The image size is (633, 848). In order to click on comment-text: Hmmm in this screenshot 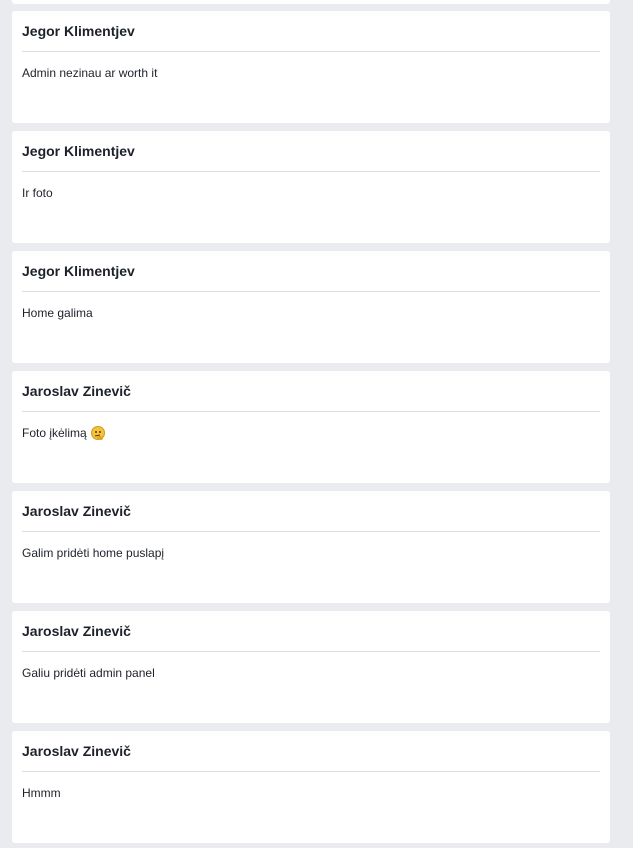, I will do `click(41, 793)`.